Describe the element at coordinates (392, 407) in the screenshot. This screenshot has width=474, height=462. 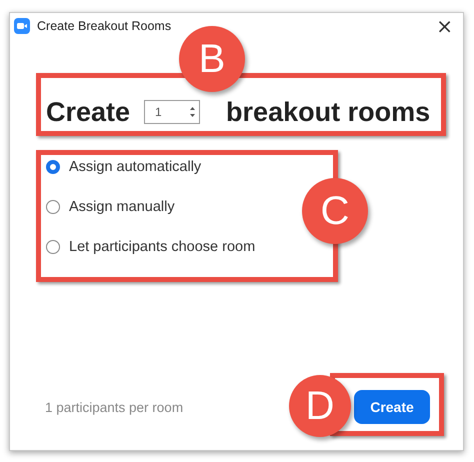
I see `create-button: Create` at that location.